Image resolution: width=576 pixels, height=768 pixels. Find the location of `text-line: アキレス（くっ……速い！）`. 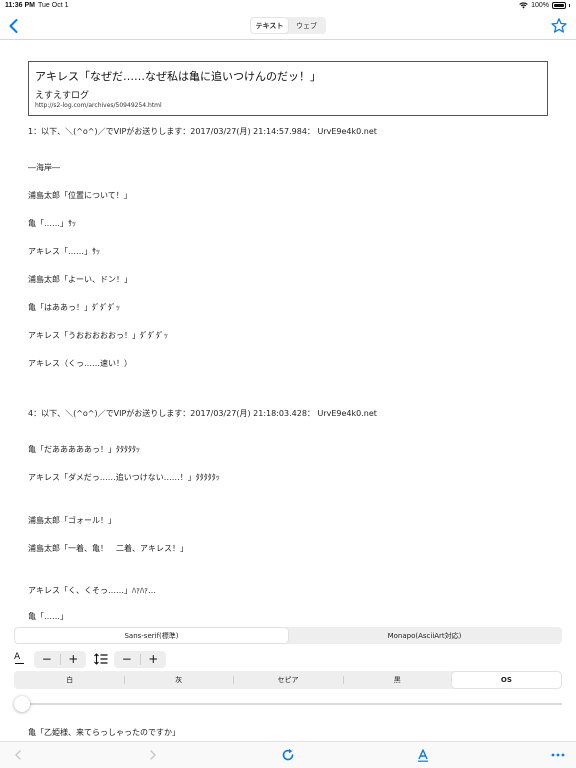

text-line: アキレス（くっ……速い！） is located at coordinates (80, 363).